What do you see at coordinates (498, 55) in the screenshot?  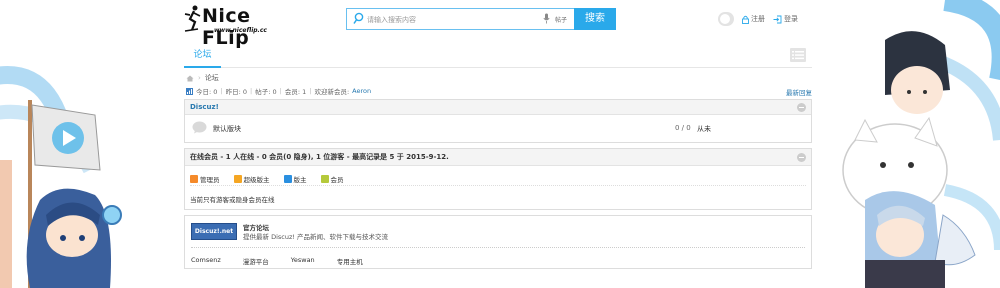 I see `main-nav: 论坛` at bounding box center [498, 55].